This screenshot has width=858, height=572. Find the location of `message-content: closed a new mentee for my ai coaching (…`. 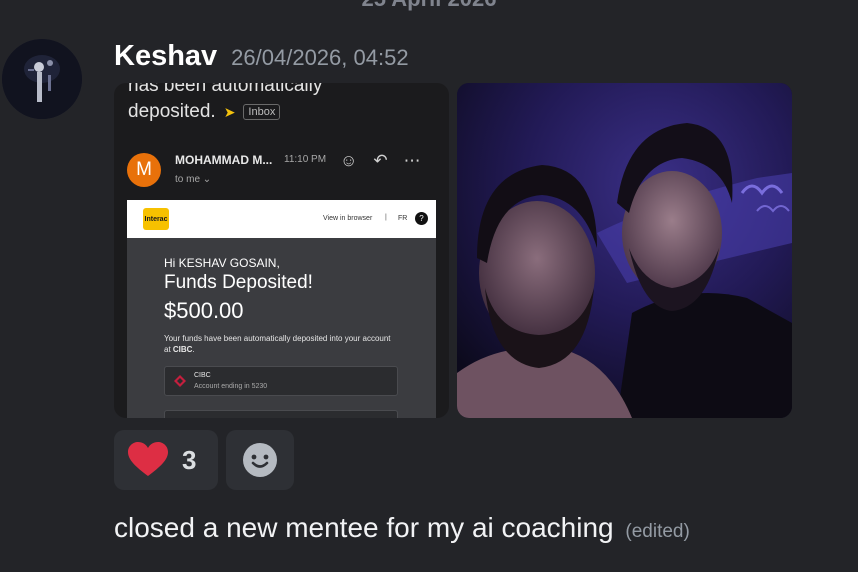

message-content: closed a new mentee for my ai coaching (… is located at coordinates (402, 528).